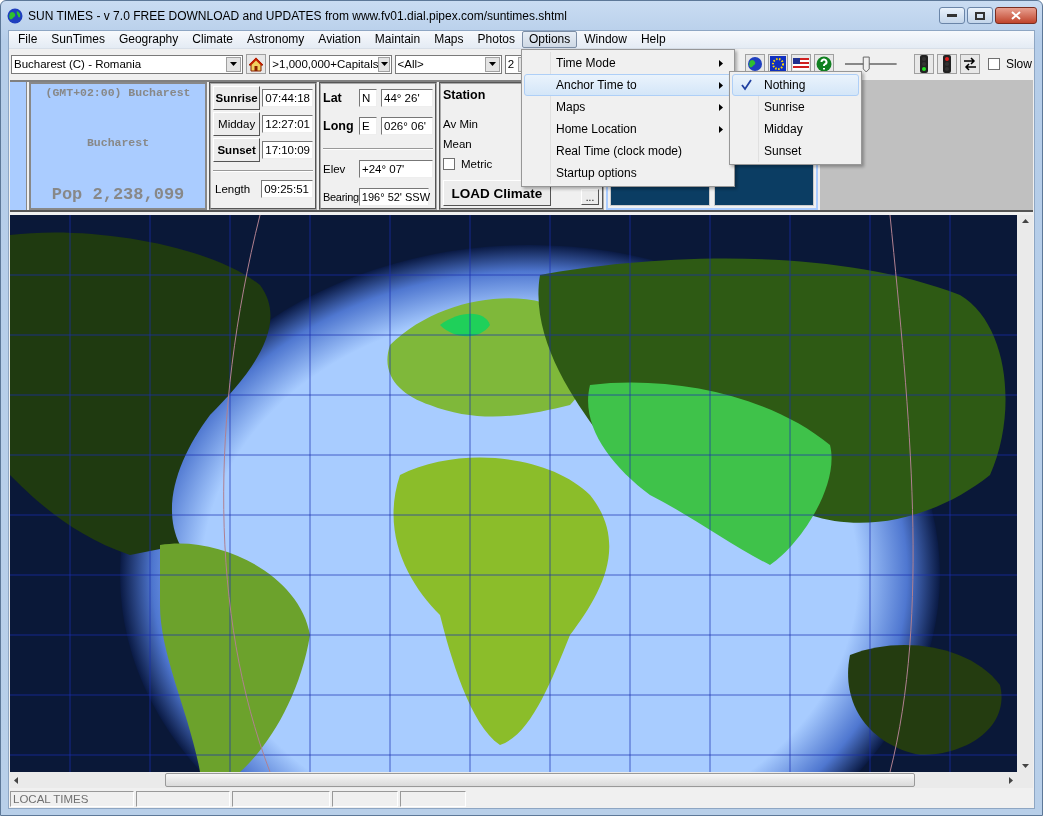 The height and width of the screenshot is (816, 1043). Describe the element at coordinates (823, 64) in the screenshot. I see `help-button` at that location.